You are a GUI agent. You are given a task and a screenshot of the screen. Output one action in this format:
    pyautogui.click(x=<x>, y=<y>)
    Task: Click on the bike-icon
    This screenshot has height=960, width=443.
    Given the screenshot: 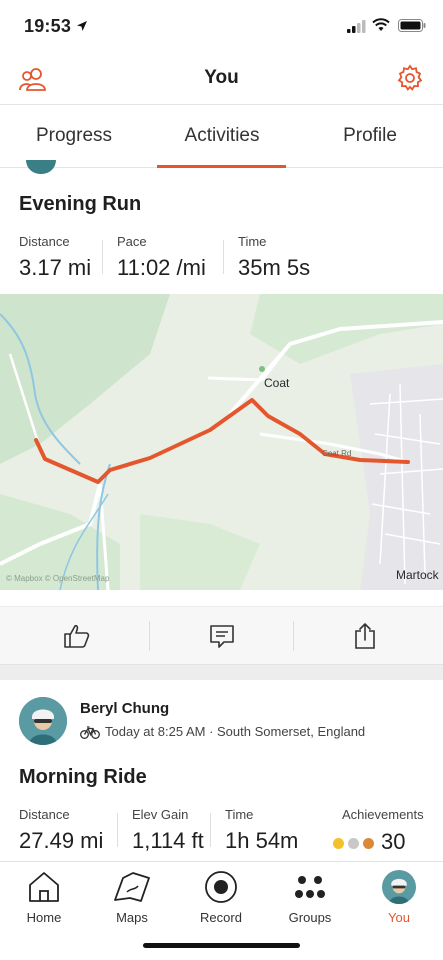 What is the action you would take?
    pyautogui.click(x=90, y=732)
    